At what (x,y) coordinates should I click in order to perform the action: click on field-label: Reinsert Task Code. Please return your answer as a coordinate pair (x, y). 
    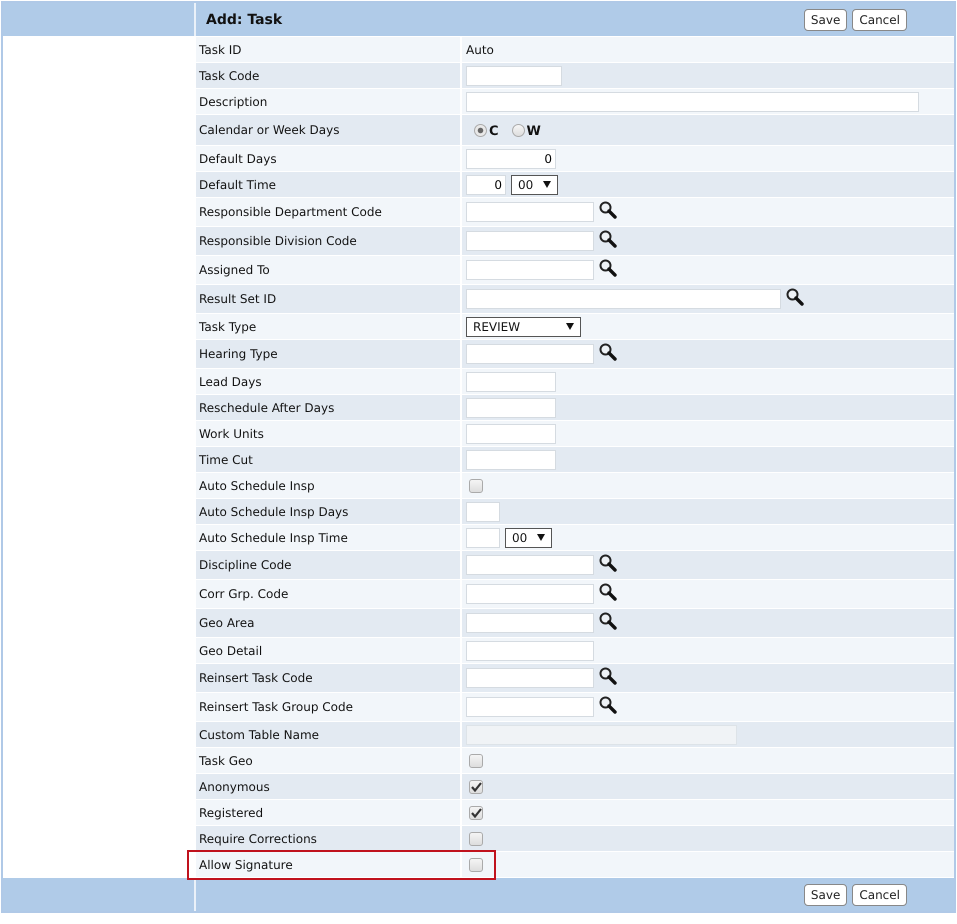
    Looking at the image, I should click on (256, 678).